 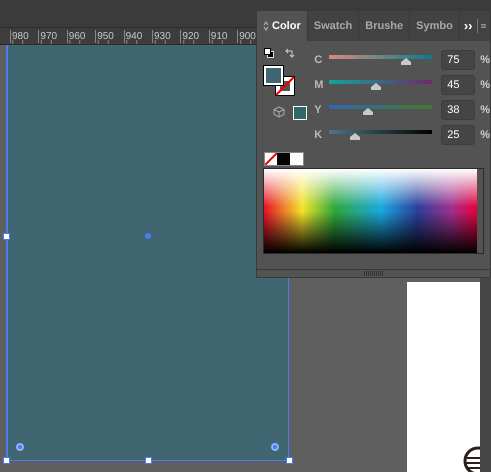 I want to click on value-field: 45, so click(x=458, y=85).